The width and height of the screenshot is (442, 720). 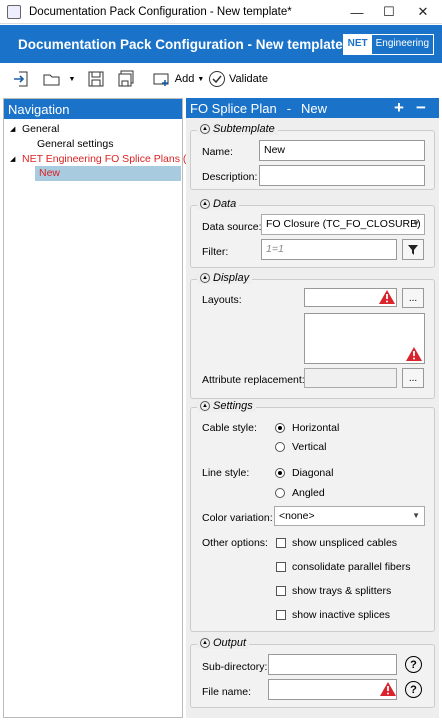 I want to click on save-icon, so click(x=96, y=79).